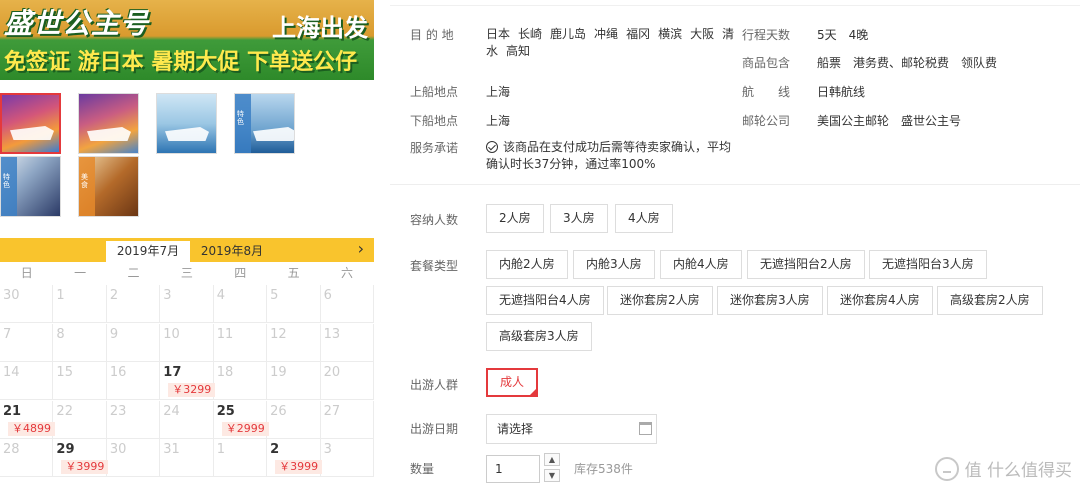  I want to click on alight-label: 下船地点, so click(434, 121).